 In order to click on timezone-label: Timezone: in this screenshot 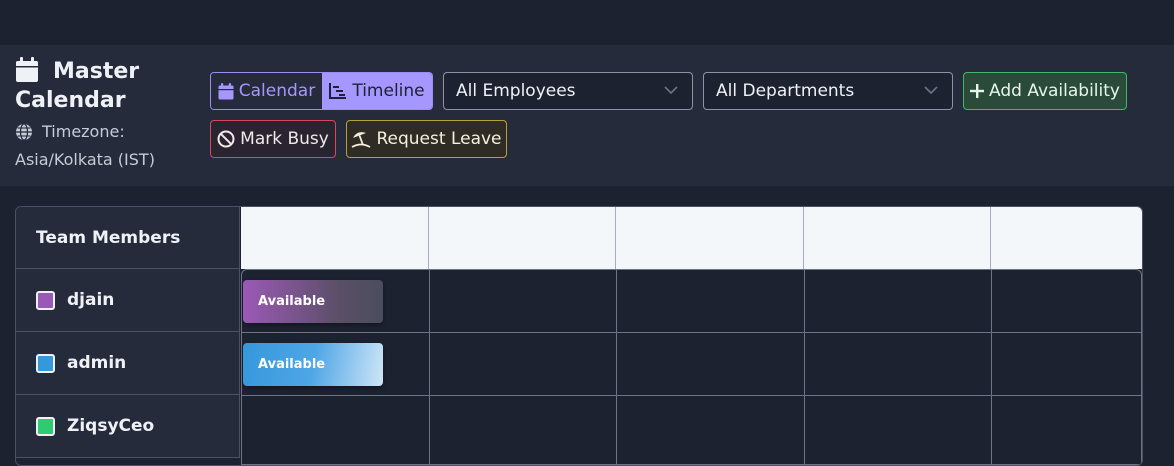, I will do `click(83, 131)`.